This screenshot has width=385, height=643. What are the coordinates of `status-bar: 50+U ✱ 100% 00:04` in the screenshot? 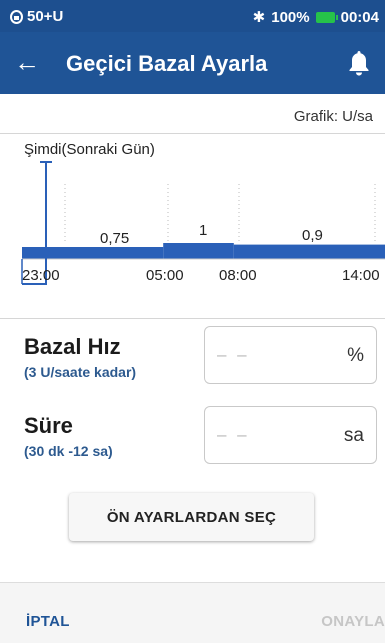 It's located at (192, 16).